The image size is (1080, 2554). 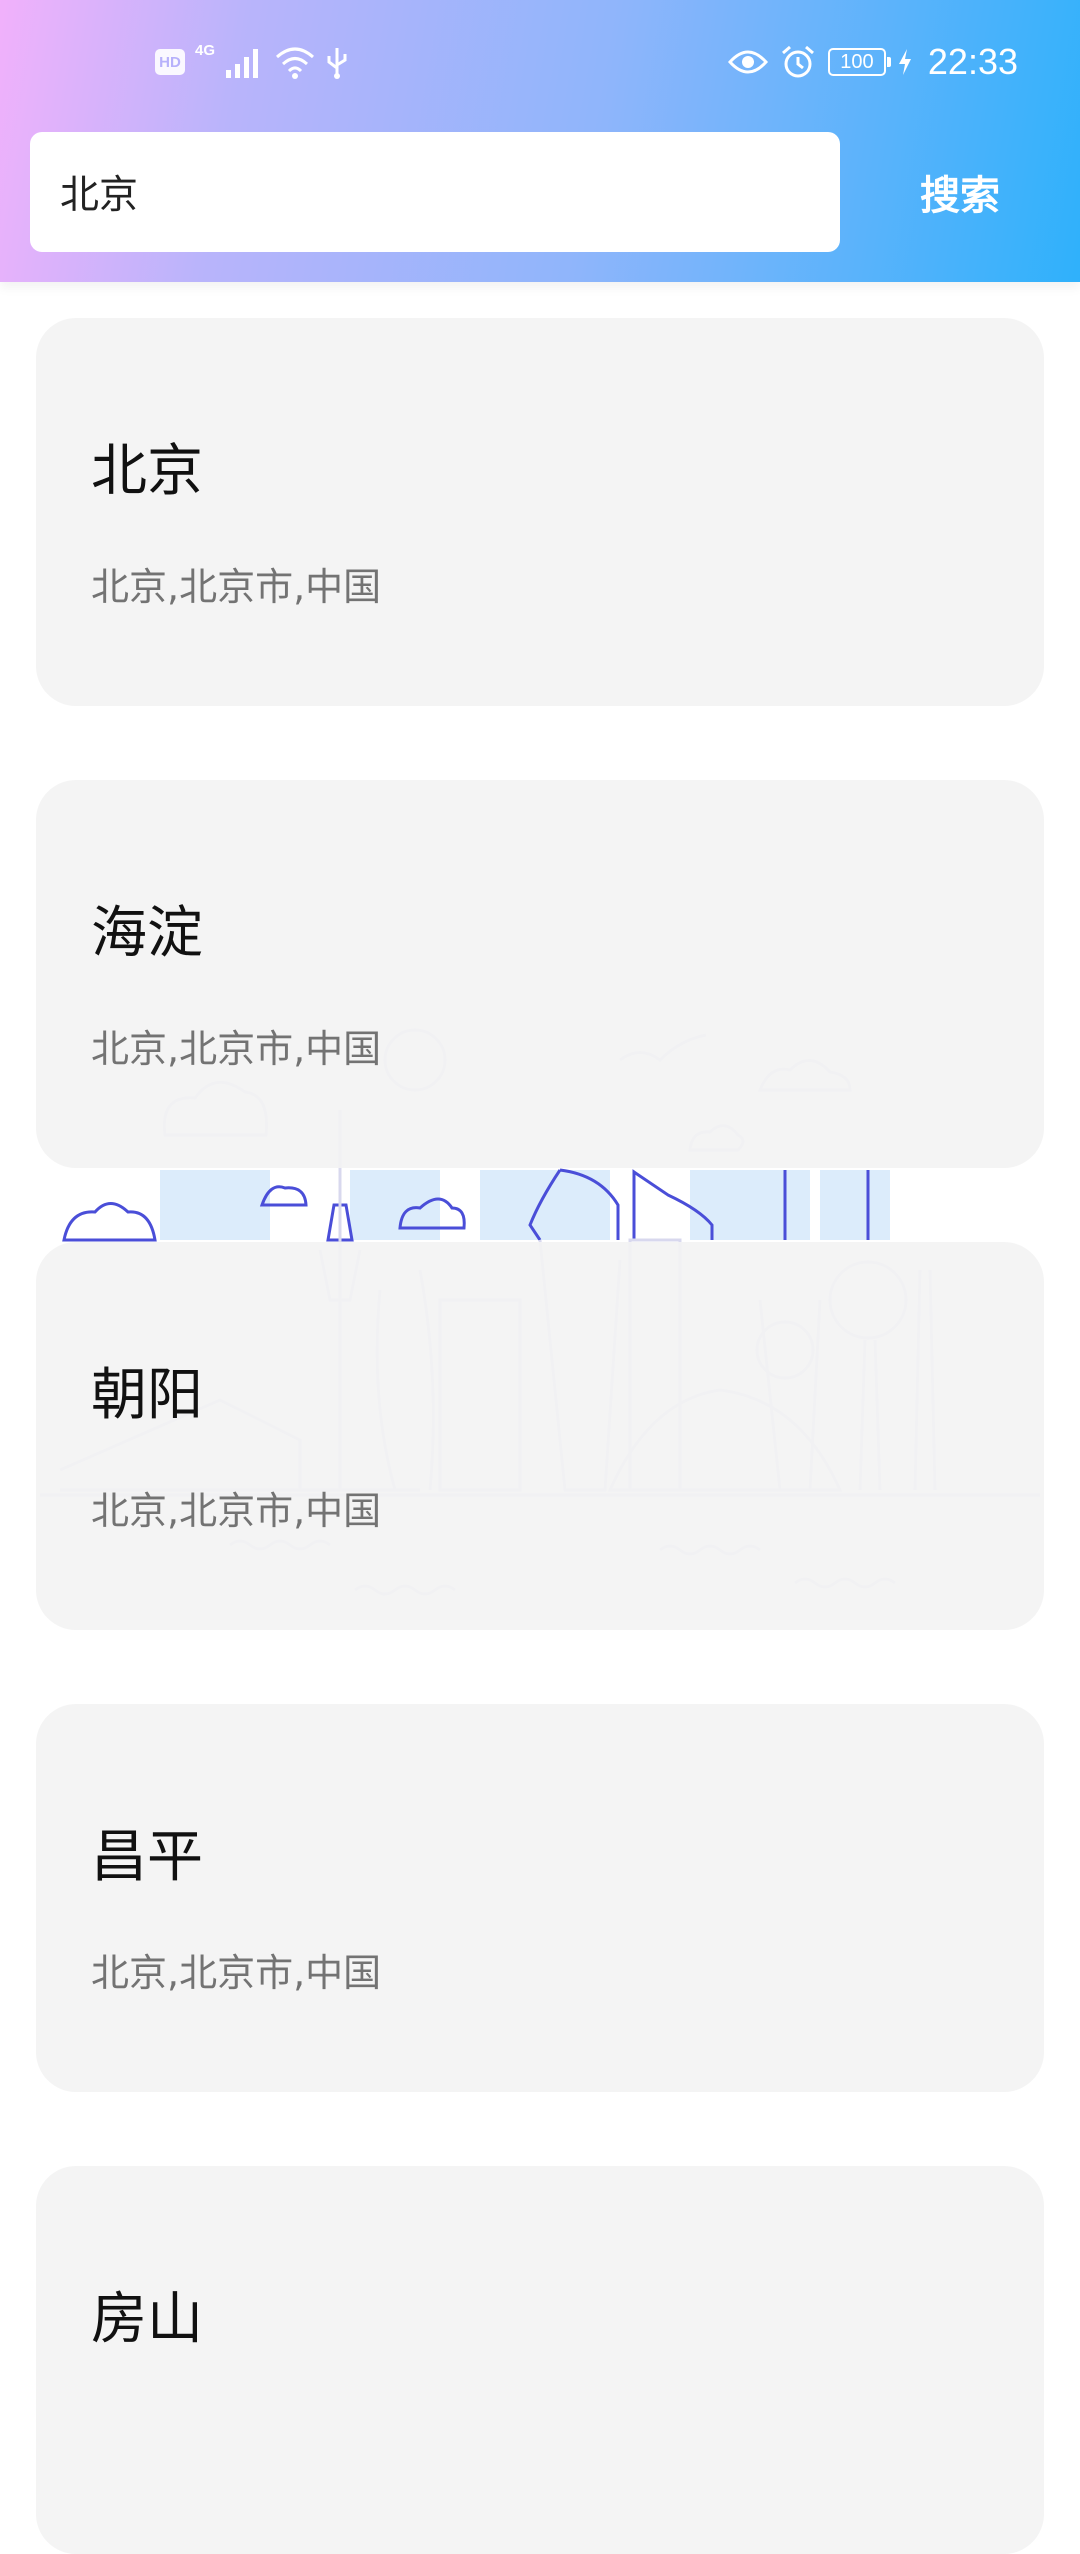 I want to click on result-card: 北京 北京,北京市,中国, so click(x=540, y=512).